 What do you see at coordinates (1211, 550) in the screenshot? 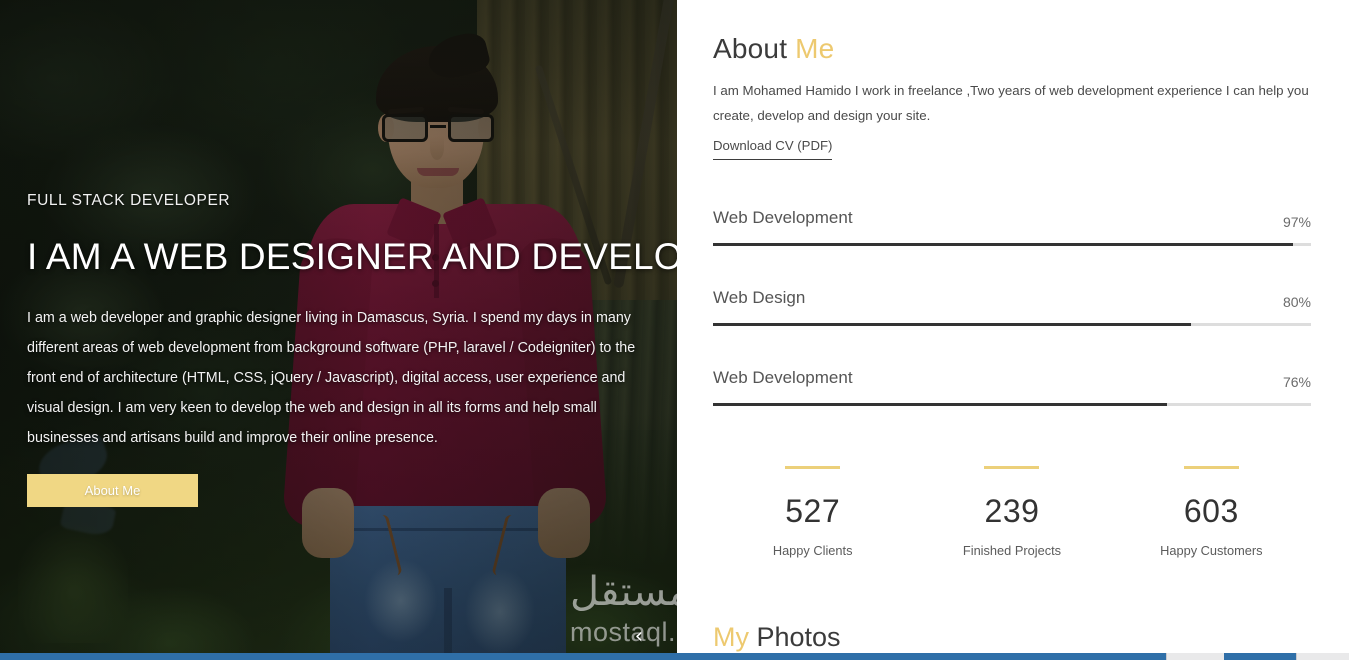
I see `counter-label: Happy Customers` at bounding box center [1211, 550].